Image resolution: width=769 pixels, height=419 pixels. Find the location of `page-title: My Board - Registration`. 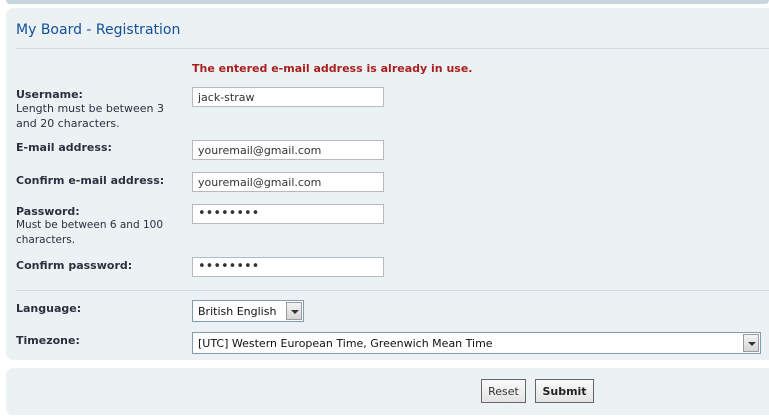

page-title: My Board - Registration is located at coordinates (98, 30).